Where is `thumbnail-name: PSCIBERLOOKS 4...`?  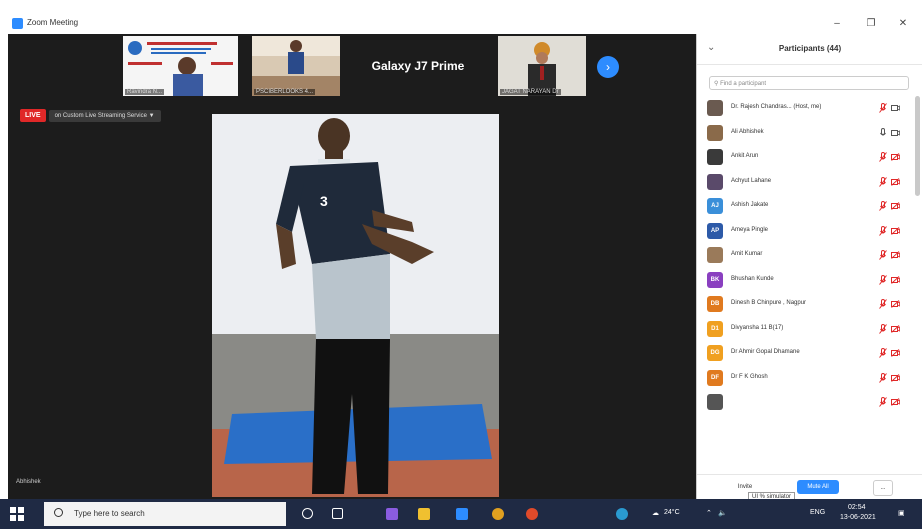 thumbnail-name: PSCIBERLOOKS 4... is located at coordinates (285, 92).